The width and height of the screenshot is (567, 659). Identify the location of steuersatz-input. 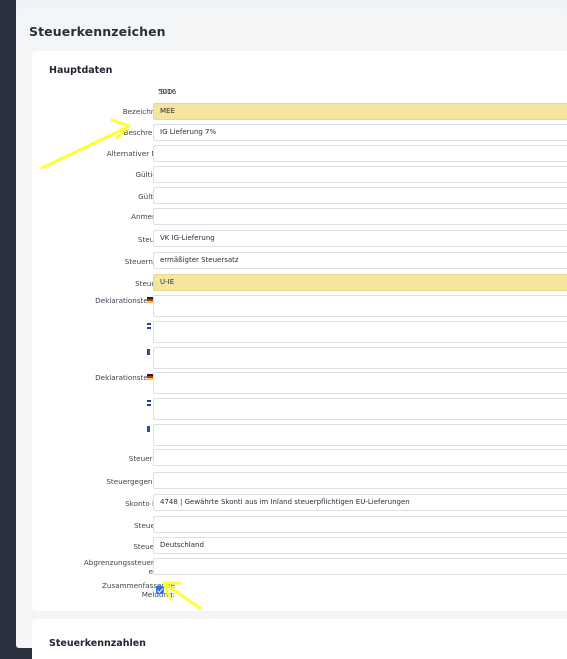
(360, 524).